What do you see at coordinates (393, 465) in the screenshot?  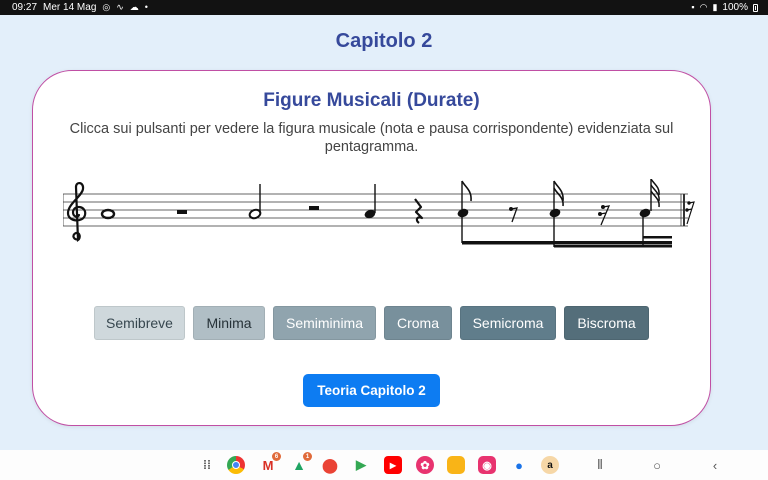 I see `youtube-icon: ▶` at bounding box center [393, 465].